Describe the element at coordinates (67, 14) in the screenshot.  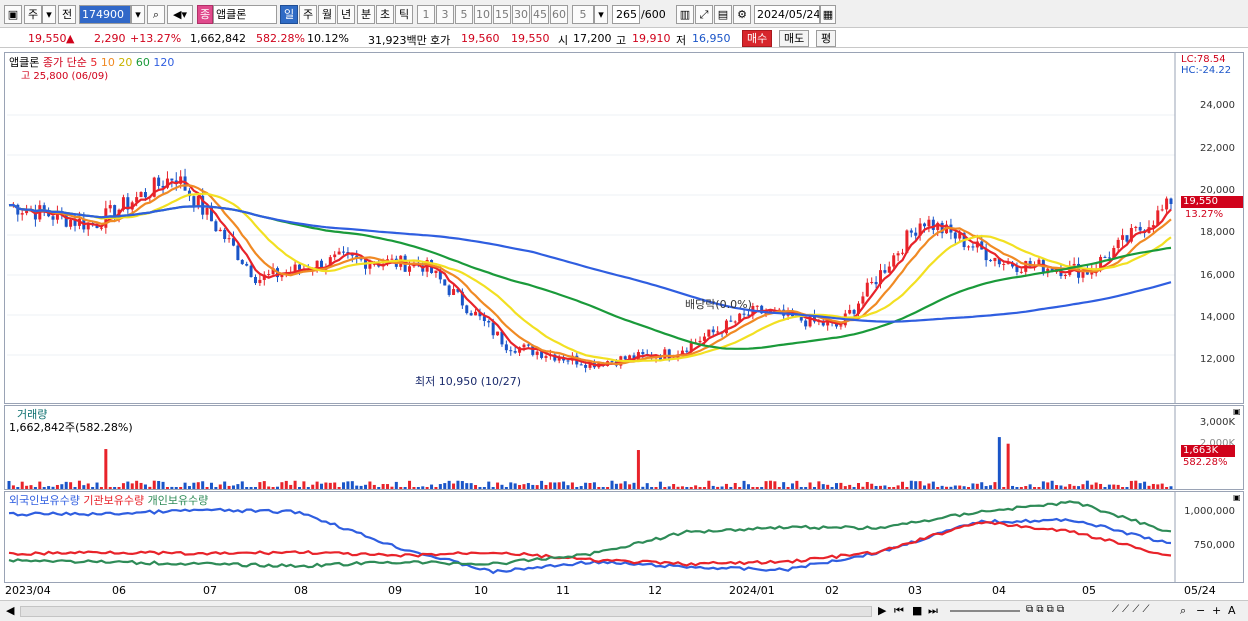
I see `prev-button: 전` at that location.